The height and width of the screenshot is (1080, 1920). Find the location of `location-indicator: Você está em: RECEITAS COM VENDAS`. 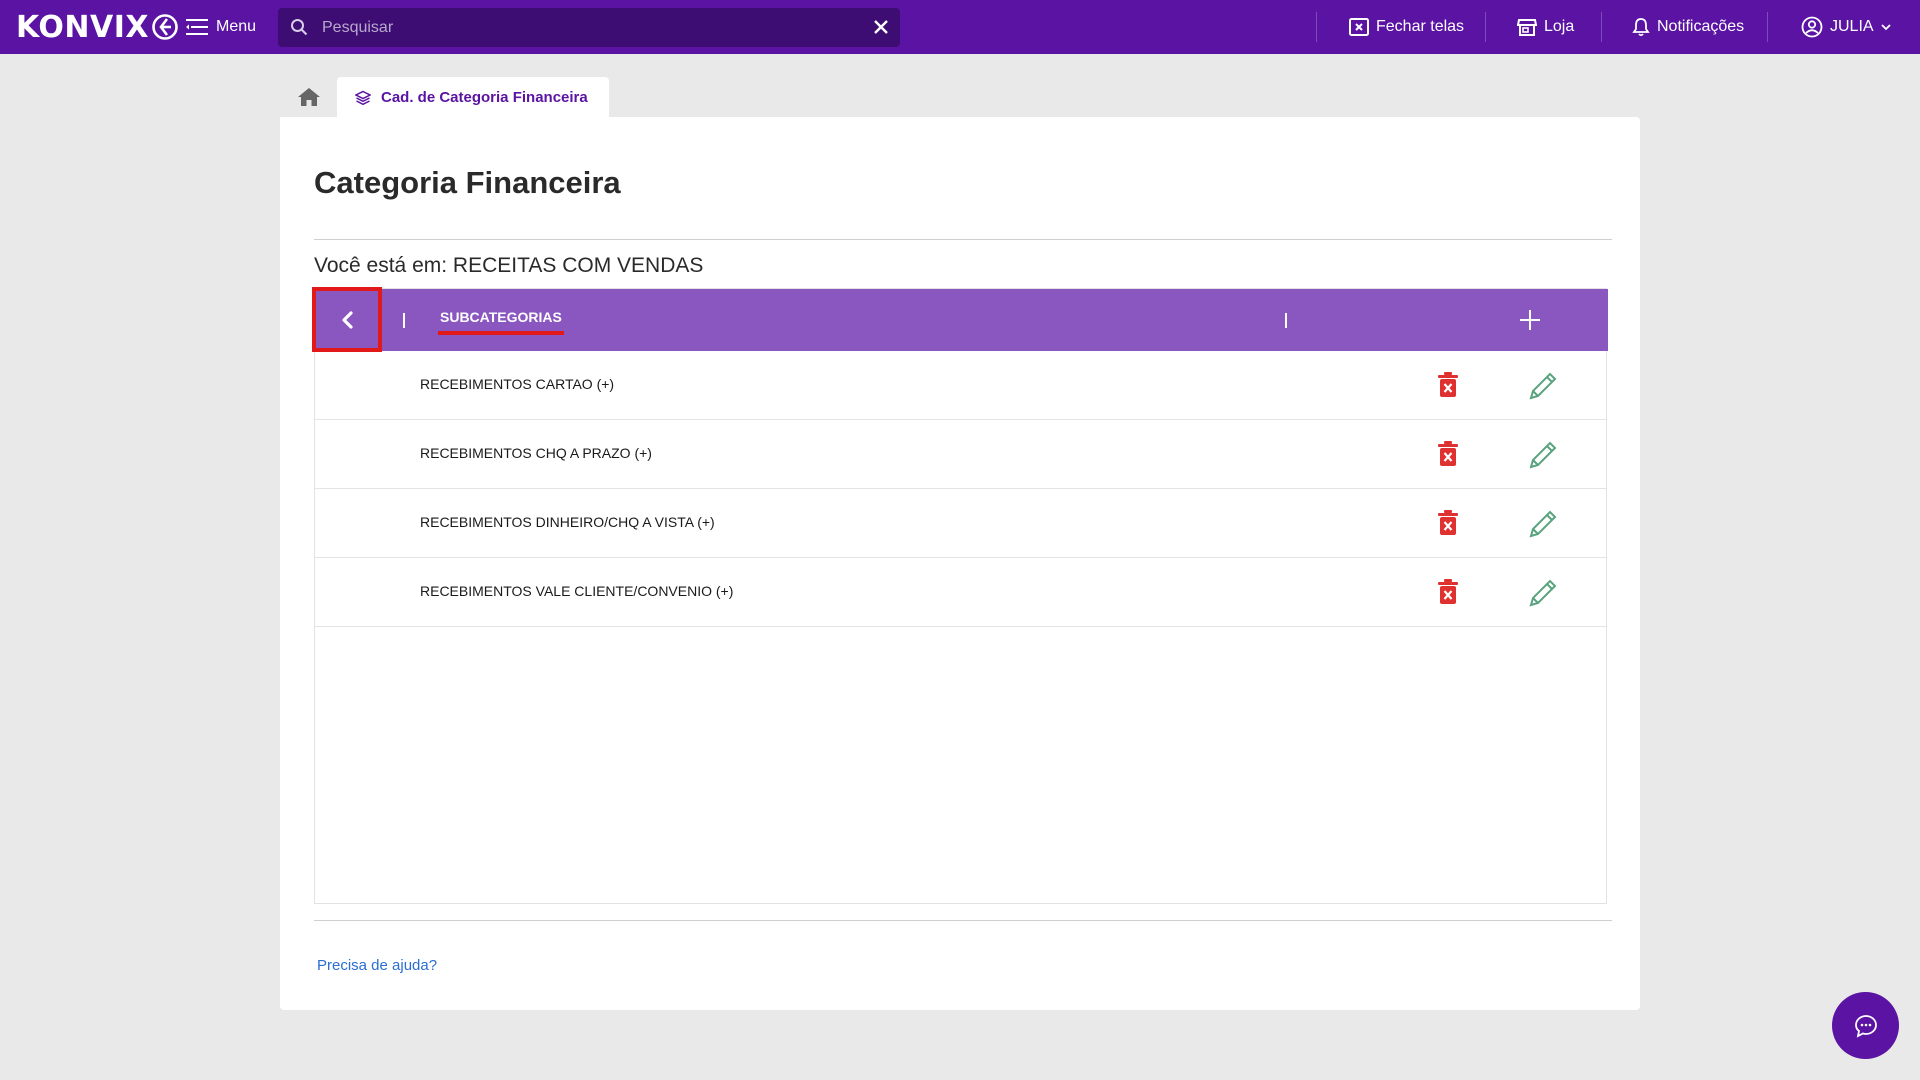

location-indicator: Você está em: RECEITAS COM VENDAS is located at coordinates (508, 266).